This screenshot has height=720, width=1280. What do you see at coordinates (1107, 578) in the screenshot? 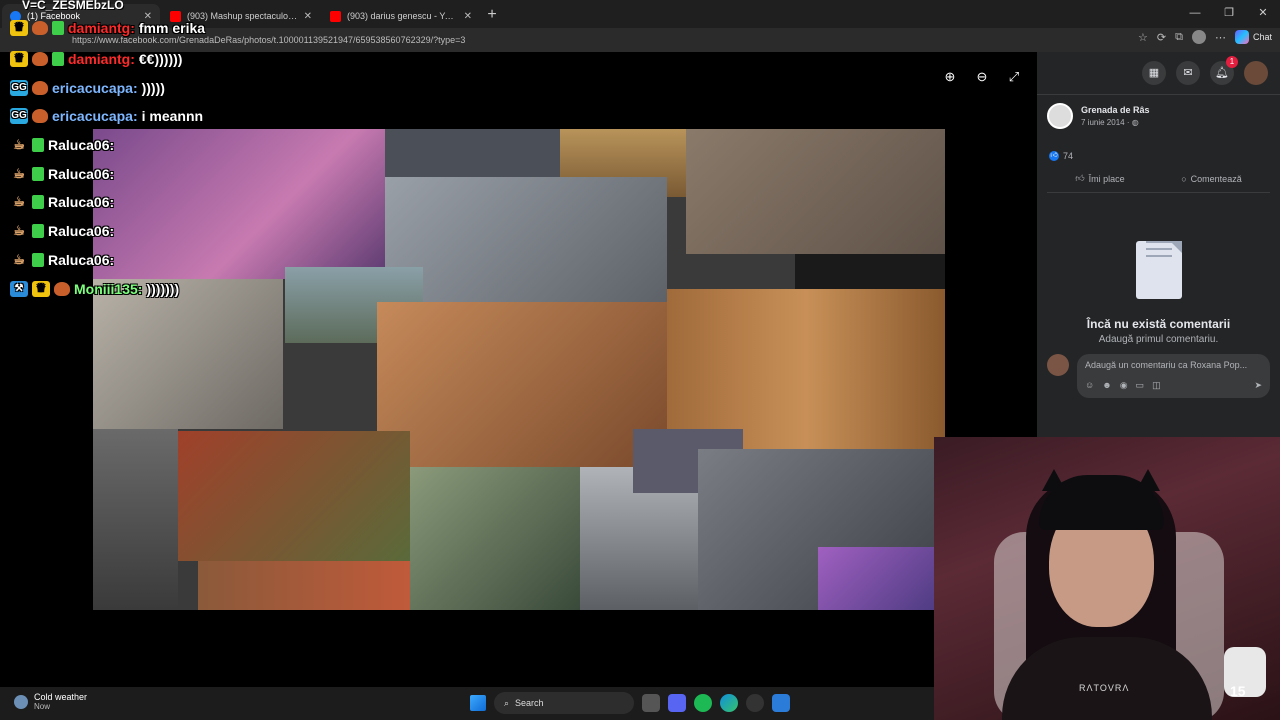
I see `webcam-overlay: RΛTOVRΛ 15` at bounding box center [1107, 578].